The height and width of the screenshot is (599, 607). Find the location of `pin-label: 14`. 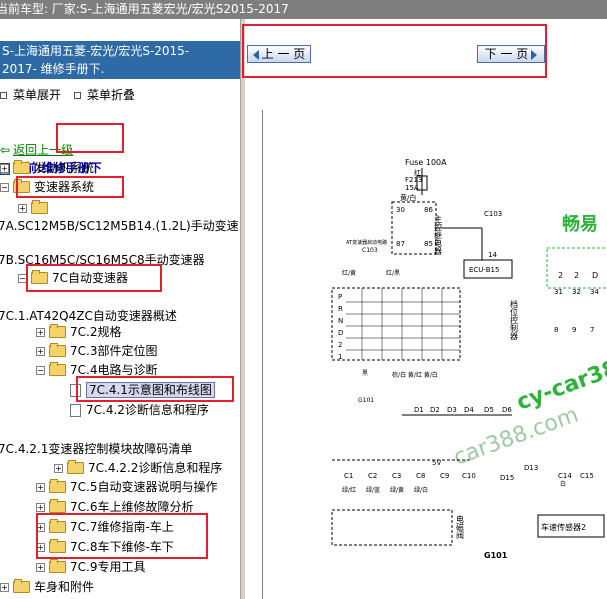

pin-label: 14 is located at coordinates (492, 255).